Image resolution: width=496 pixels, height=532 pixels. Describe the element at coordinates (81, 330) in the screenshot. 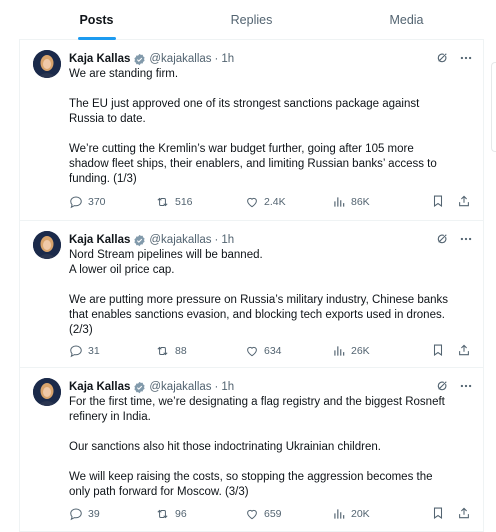

I see `text-line: (2/3)` at that location.